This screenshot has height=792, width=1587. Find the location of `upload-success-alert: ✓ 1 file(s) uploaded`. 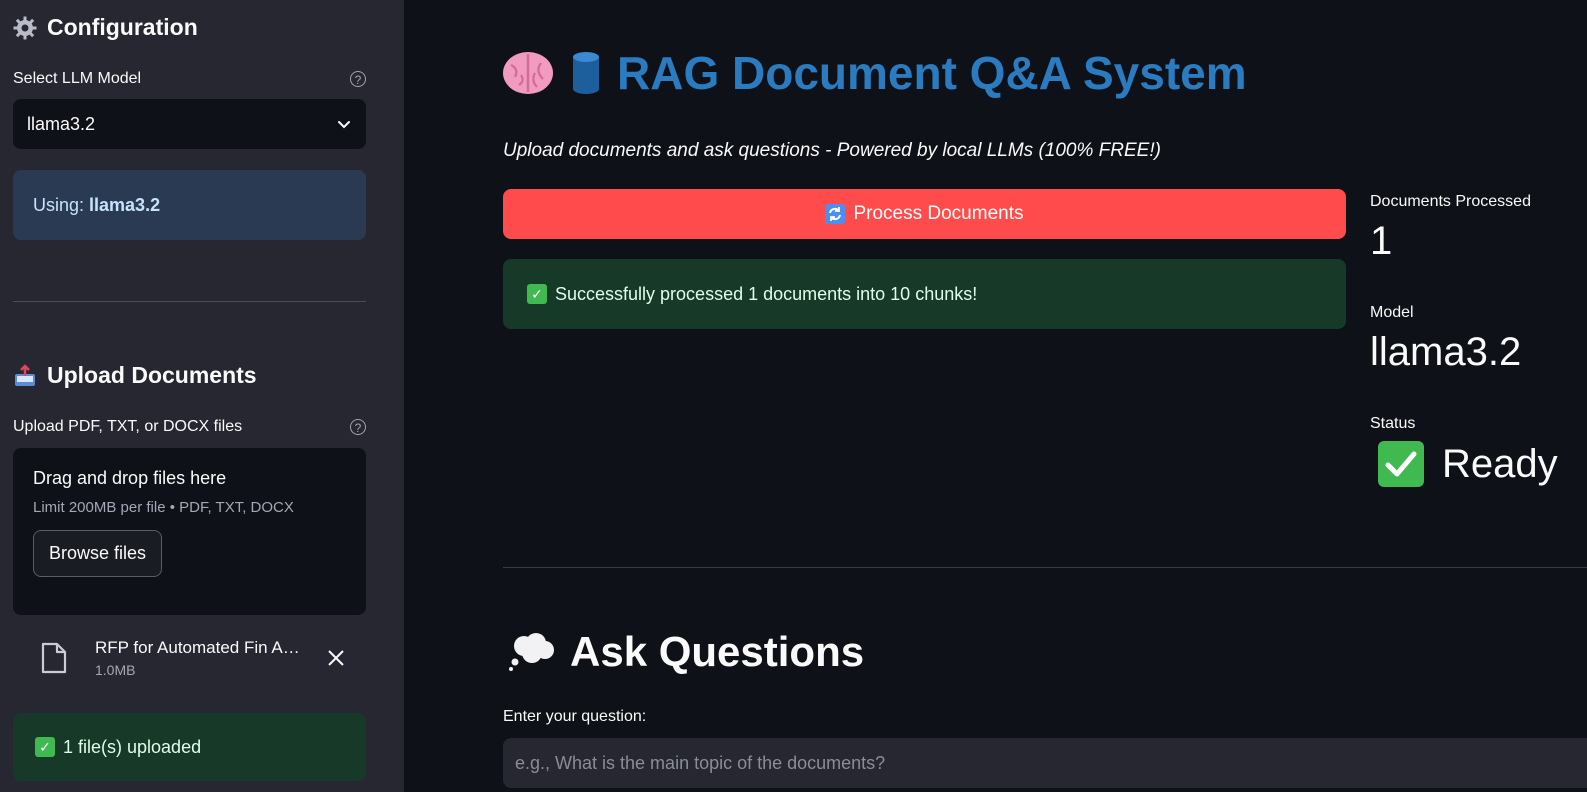

upload-success-alert: ✓ 1 file(s) uploaded is located at coordinates (189, 747).